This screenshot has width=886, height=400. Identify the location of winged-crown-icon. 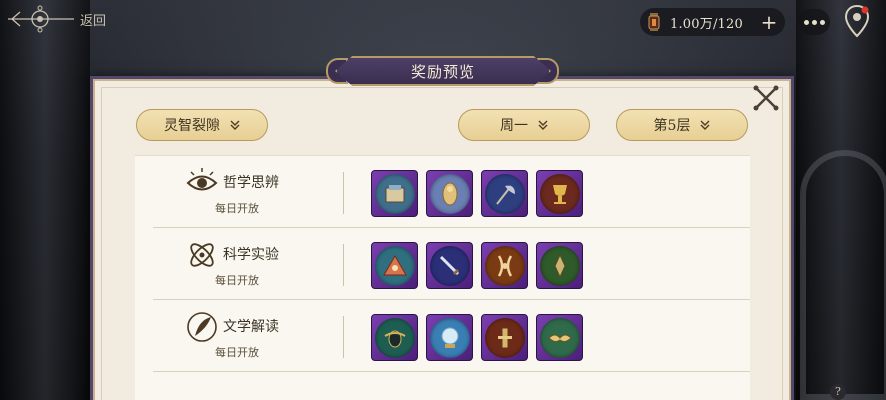
(559, 337).